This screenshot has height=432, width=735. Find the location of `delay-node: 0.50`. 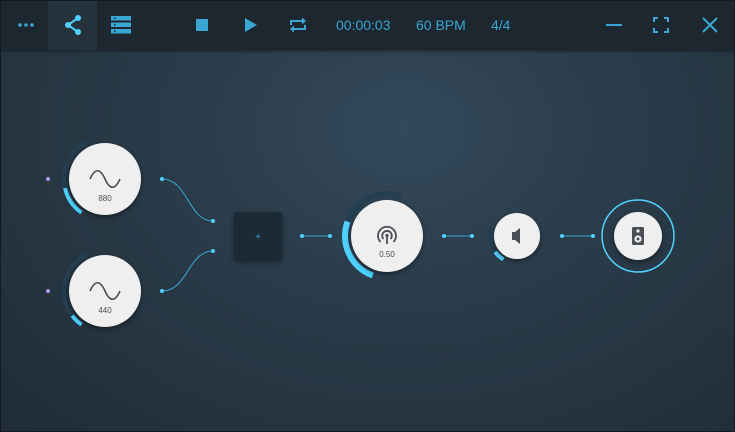

delay-node: 0.50 is located at coordinates (382, 235).